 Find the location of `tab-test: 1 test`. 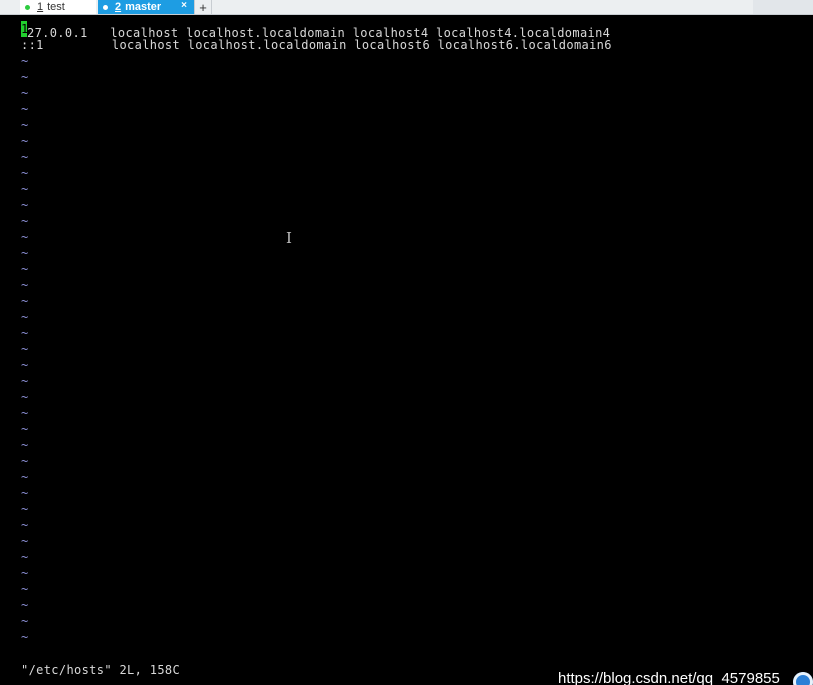

tab-test: 1 test is located at coordinates (58, 7).